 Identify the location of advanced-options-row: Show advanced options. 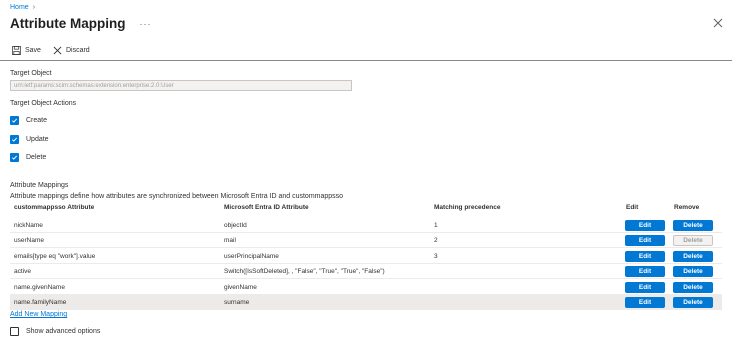
(55, 331).